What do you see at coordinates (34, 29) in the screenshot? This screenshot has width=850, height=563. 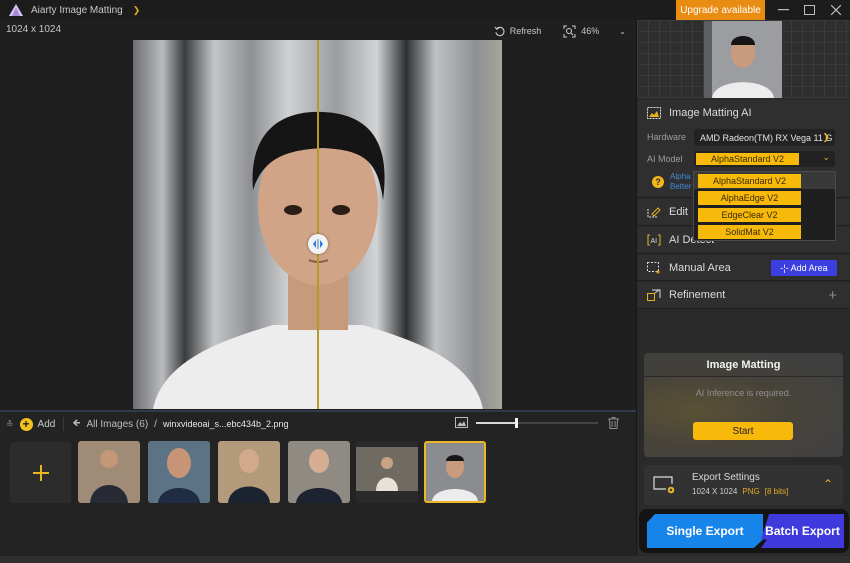 I see `image-dimensions: 1024 x 1024` at bounding box center [34, 29].